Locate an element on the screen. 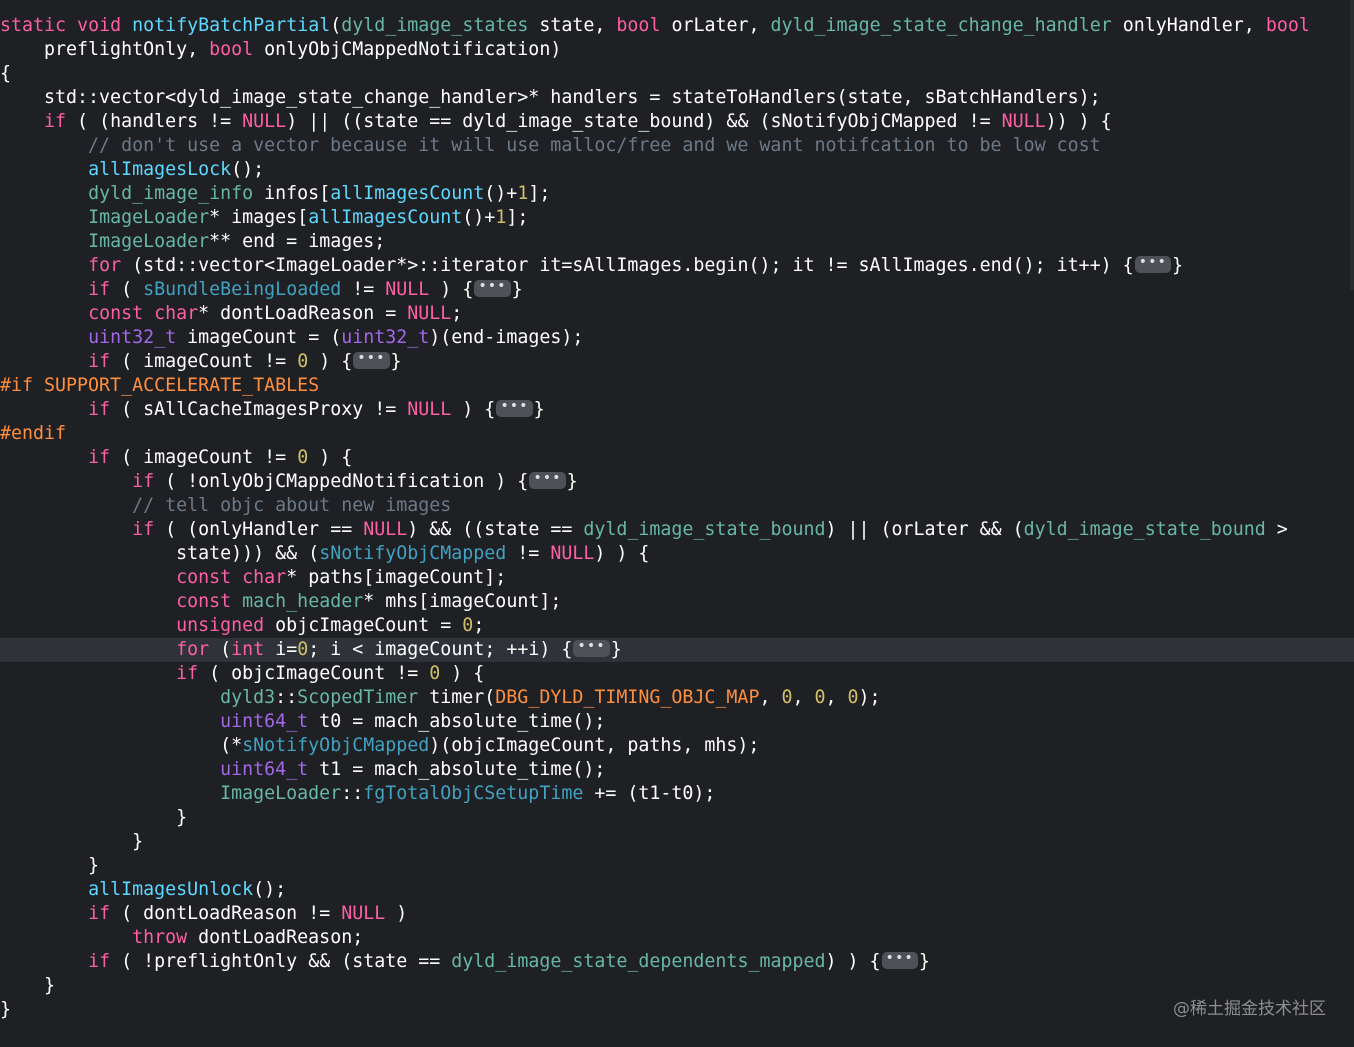 The image size is (1354, 1047). code-token: ) || (orLater && ( is located at coordinates (924, 529).